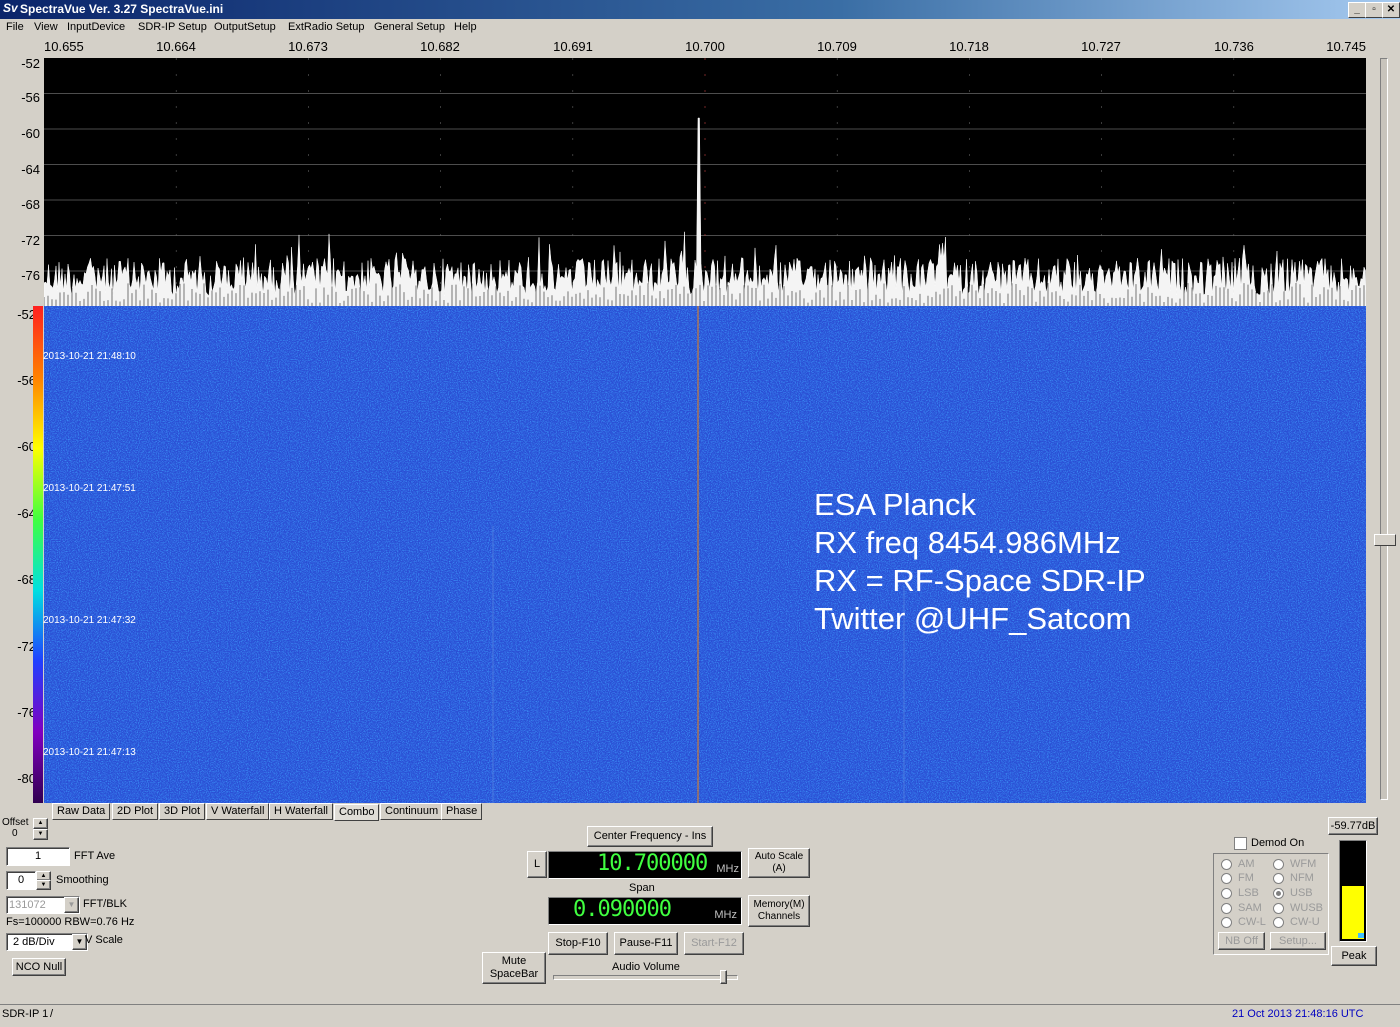 The width and height of the screenshot is (1400, 1027). What do you see at coordinates (30, 133) in the screenshot?
I see `spectrum-y-label: -60` at bounding box center [30, 133].